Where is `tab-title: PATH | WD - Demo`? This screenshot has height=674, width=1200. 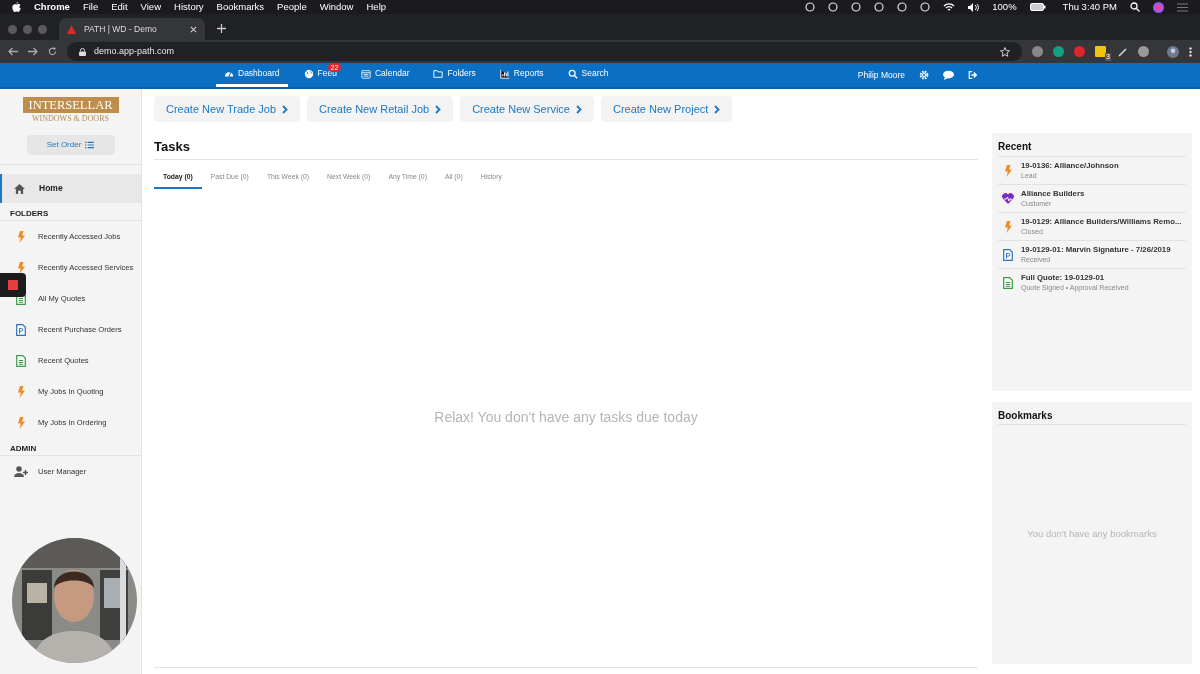 tab-title: PATH | WD - Demo is located at coordinates (121, 29).